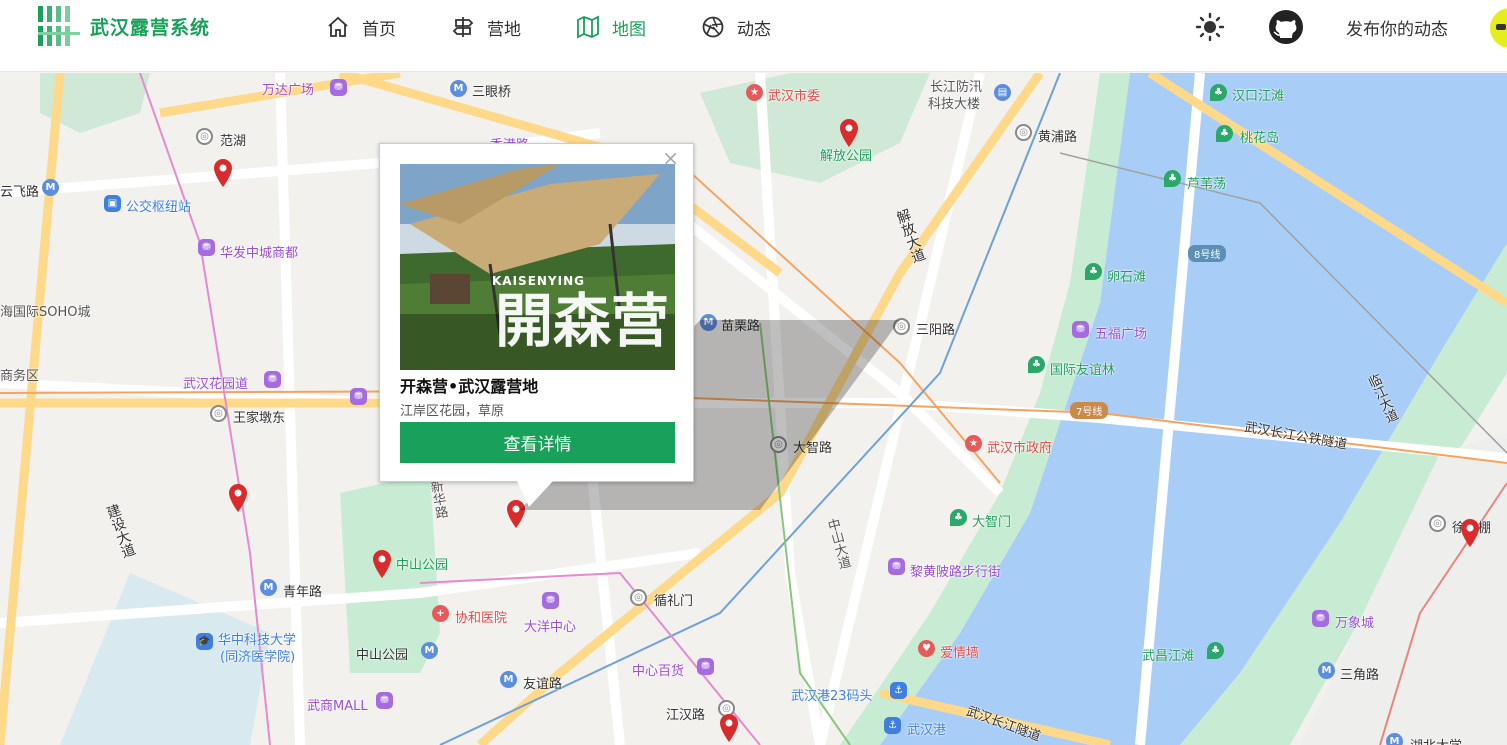  Describe the element at coordinates (992, 522) in the screenshot. I see `map-label-dazhimen: 大智门` at that location.